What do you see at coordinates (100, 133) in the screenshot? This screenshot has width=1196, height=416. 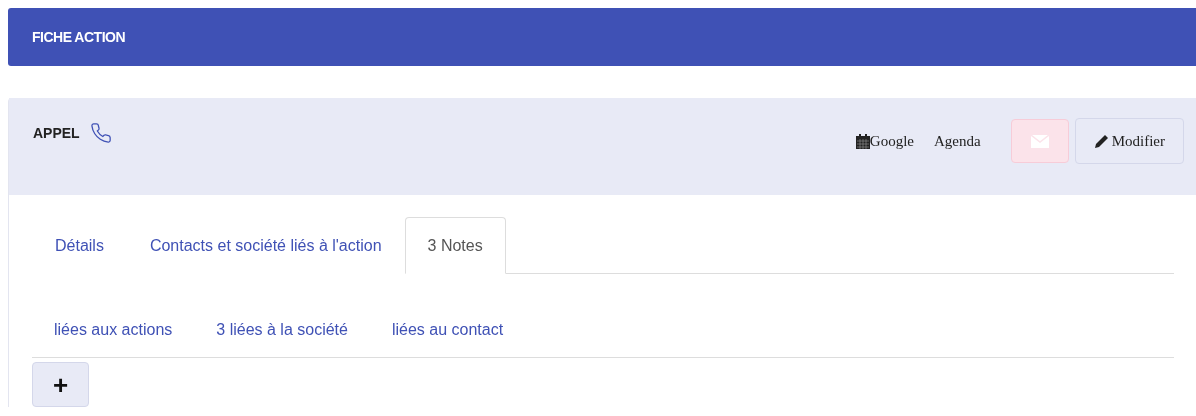 I see `phone-icon` at bounding box center [100, 133].